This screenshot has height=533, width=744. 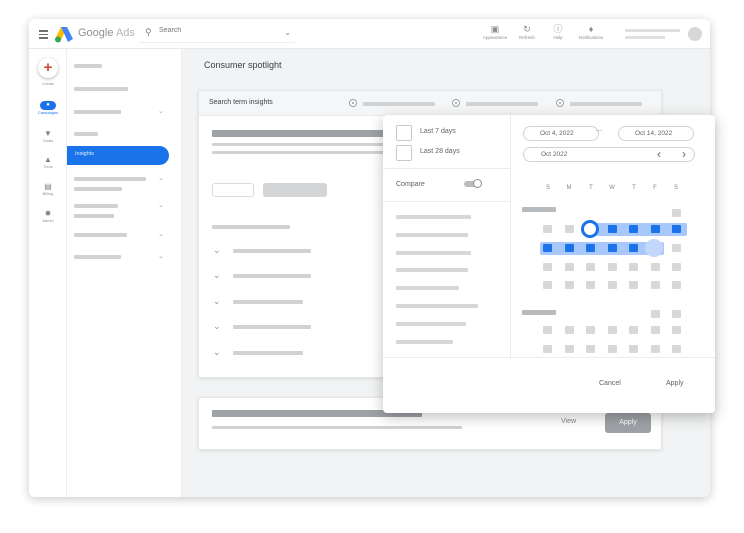 I want to click on search-box: ⚲ ⌄, so click(x=217, y=34).